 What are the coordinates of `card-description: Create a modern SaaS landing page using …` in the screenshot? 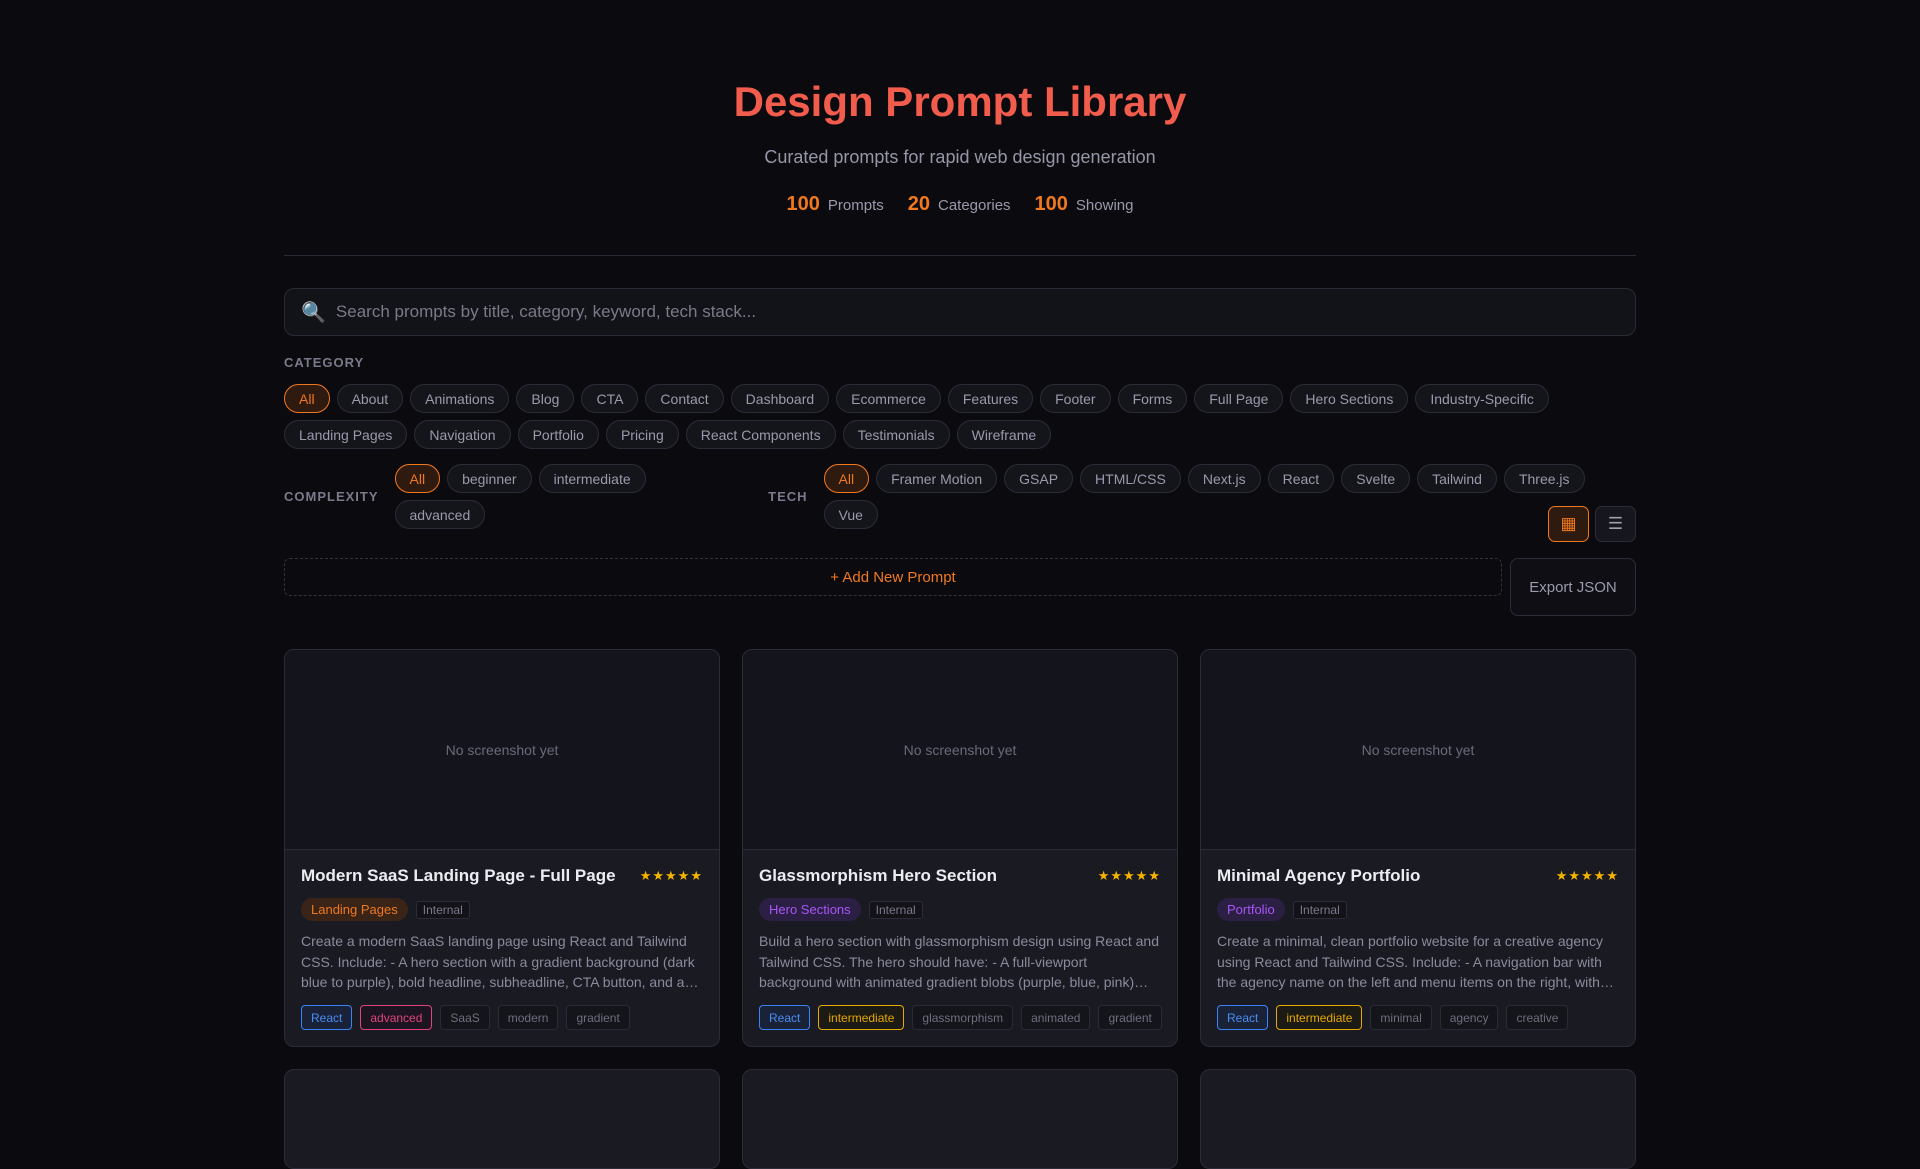 It's located at (500, 961).